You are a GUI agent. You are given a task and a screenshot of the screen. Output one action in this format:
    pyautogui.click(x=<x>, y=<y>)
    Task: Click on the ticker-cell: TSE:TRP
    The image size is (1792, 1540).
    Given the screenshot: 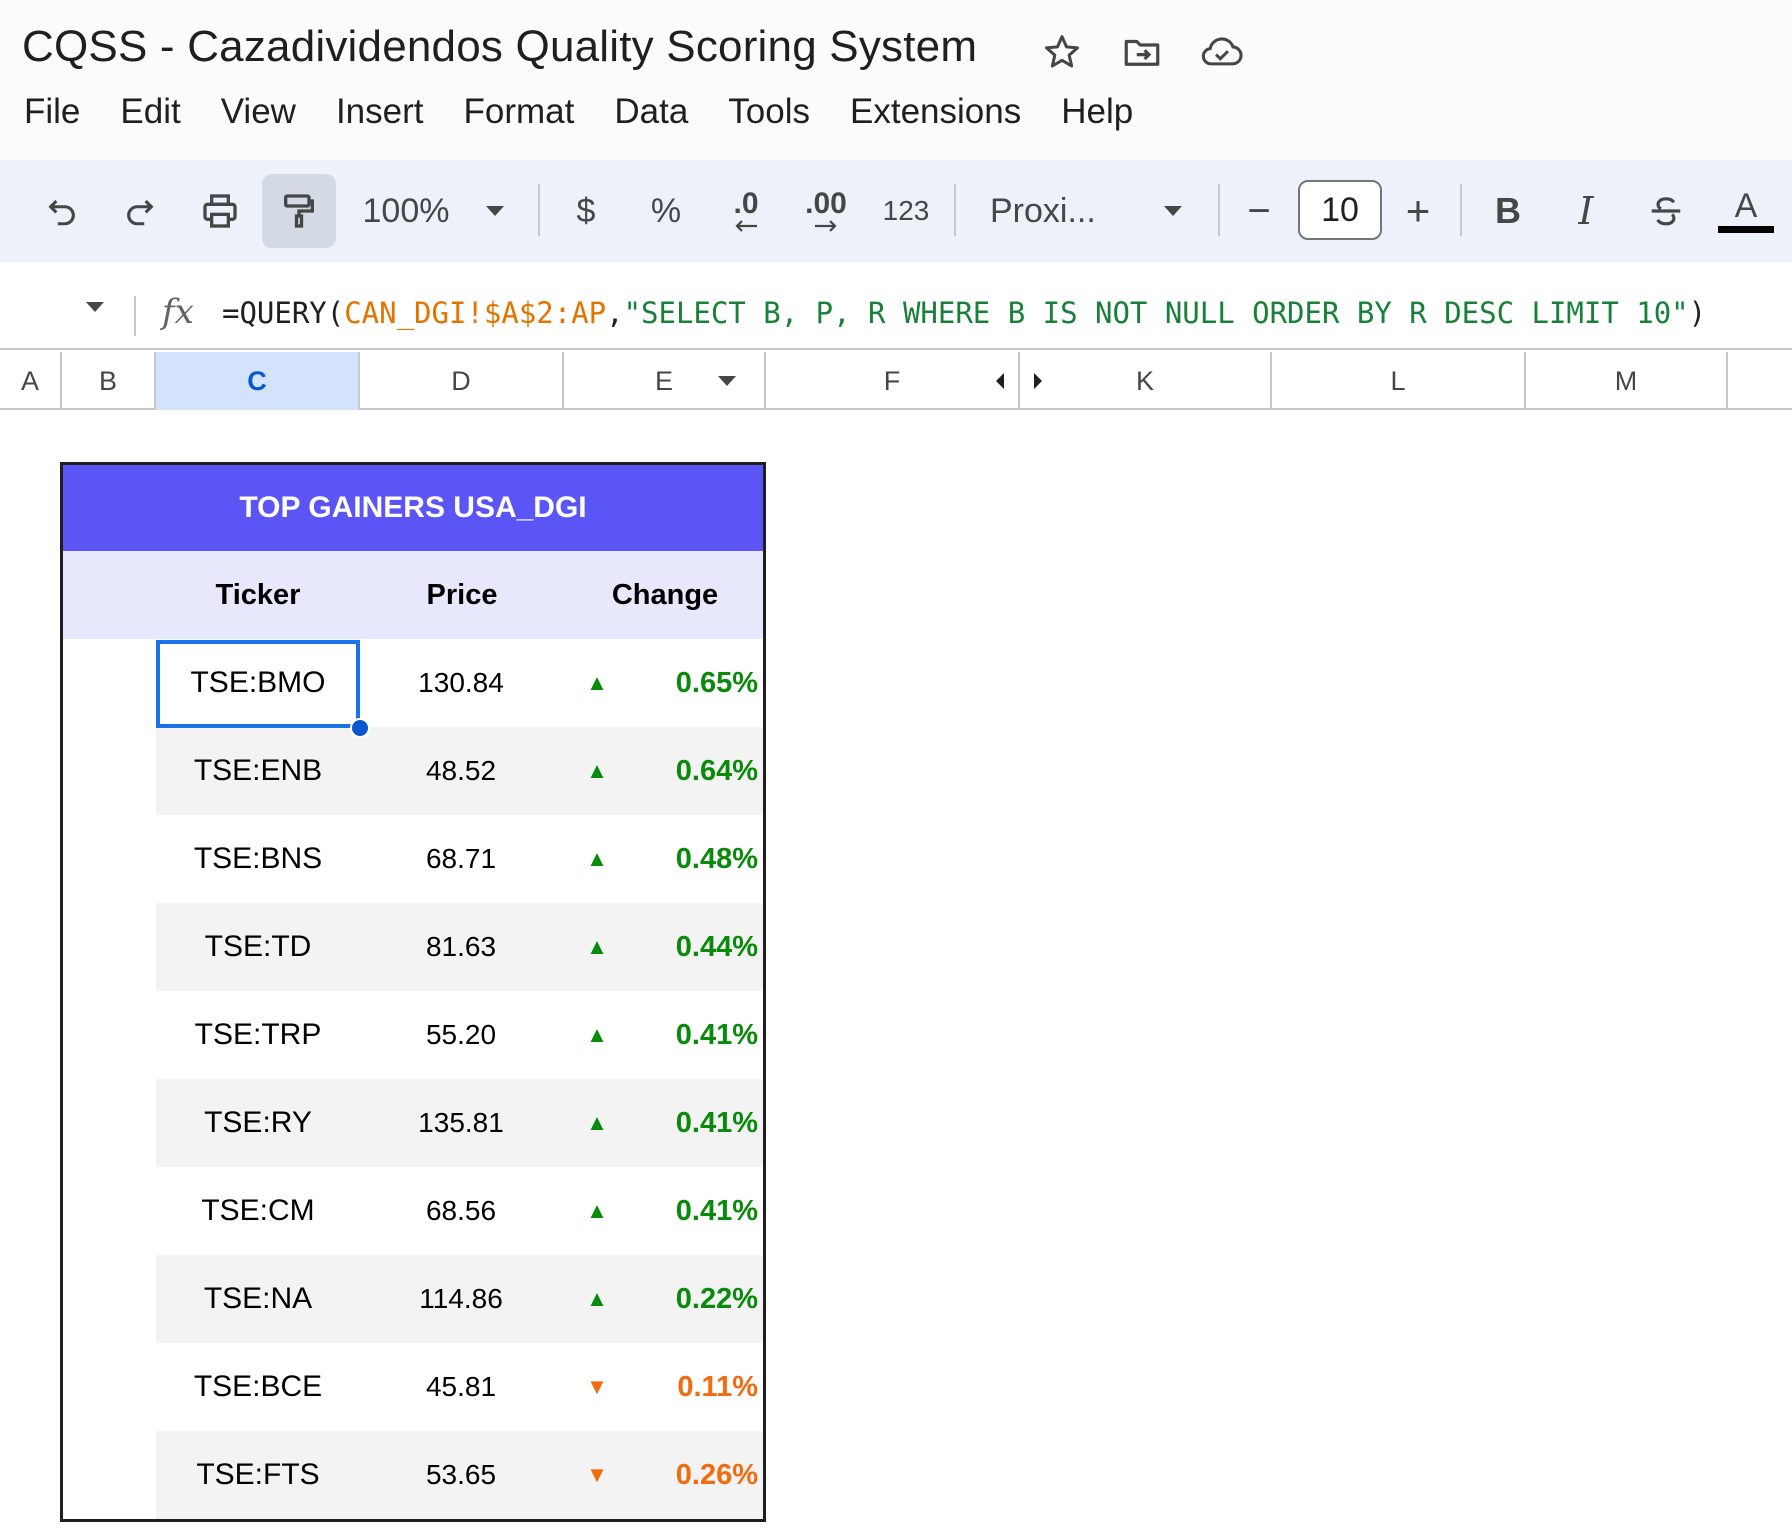 What is the action you would take?
    pyautogui.click(x=258, y=1035)
    